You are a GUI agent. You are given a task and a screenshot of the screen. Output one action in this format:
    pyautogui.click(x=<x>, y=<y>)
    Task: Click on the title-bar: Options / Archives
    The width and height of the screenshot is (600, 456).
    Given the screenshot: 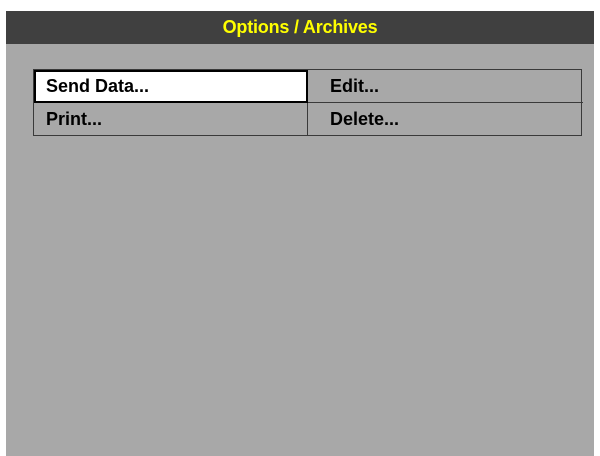 What is the action you would take?
    pyautogui.click(x=300, y=27)
    